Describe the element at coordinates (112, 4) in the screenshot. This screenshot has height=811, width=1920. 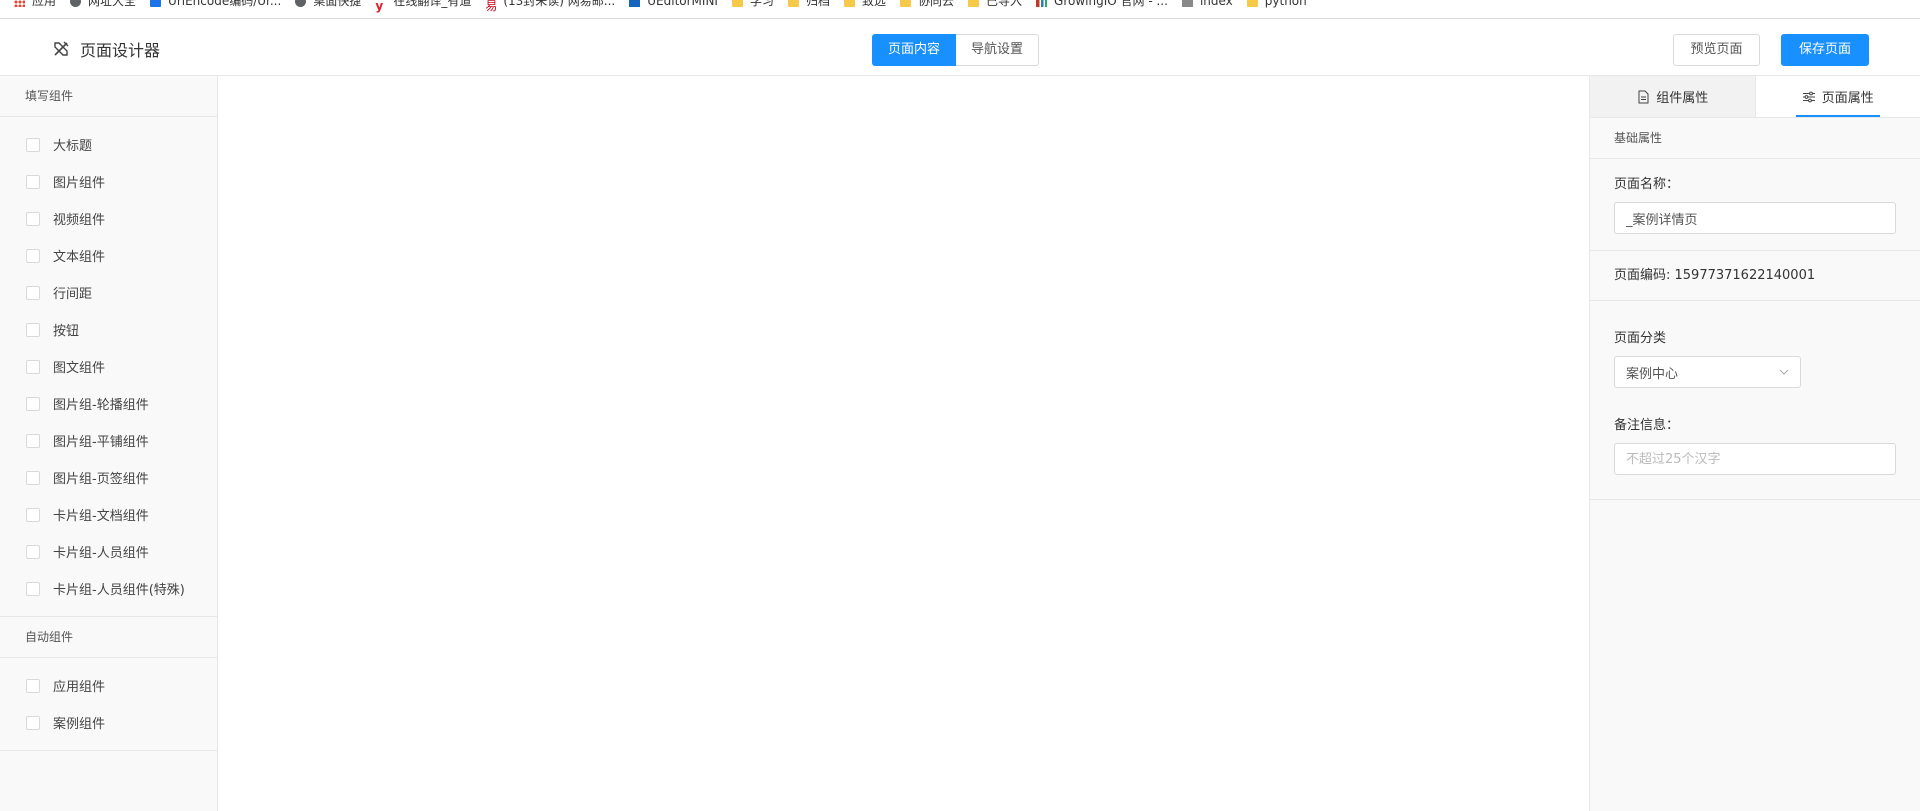
I see `bookmark-label: 网址大全` at that location.